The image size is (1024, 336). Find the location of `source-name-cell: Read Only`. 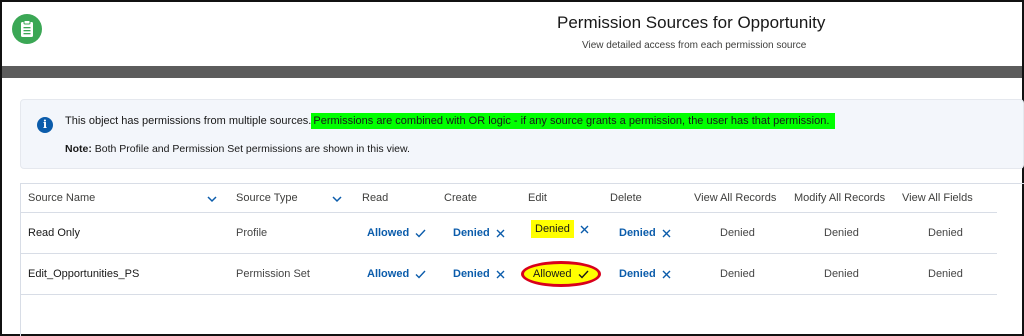

source-name-cell: Read Only is located at coordinates (54, 233).